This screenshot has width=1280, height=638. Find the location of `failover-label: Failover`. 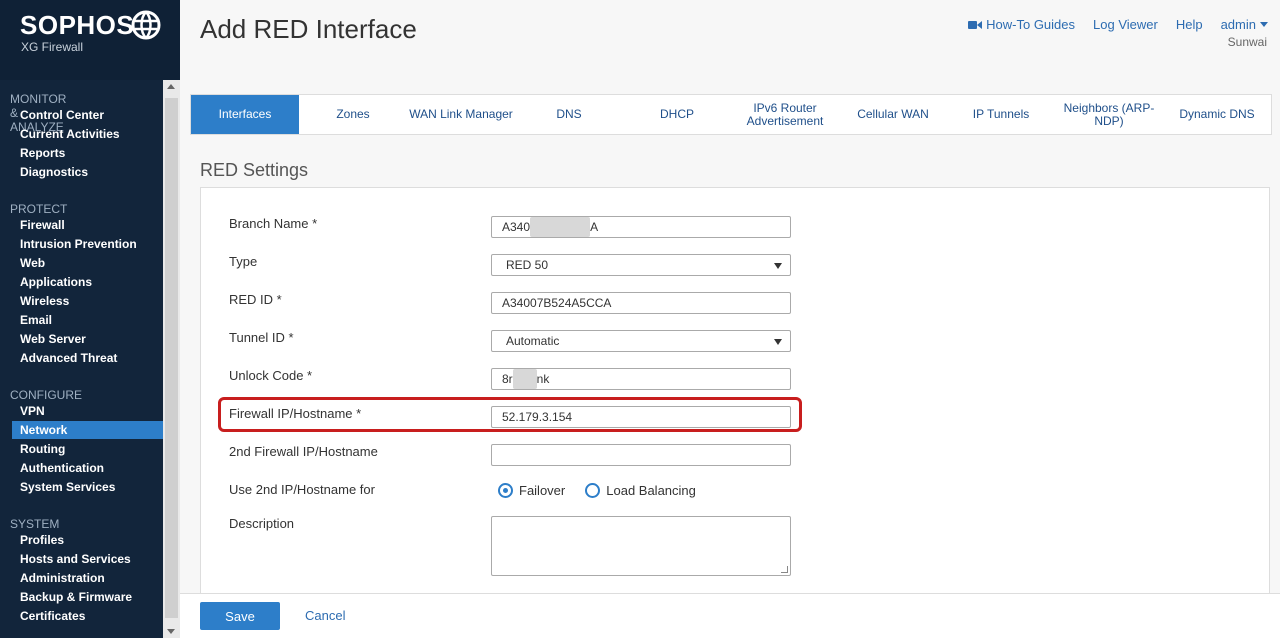

failover-label: Failover is located at coordinates (542, 490).